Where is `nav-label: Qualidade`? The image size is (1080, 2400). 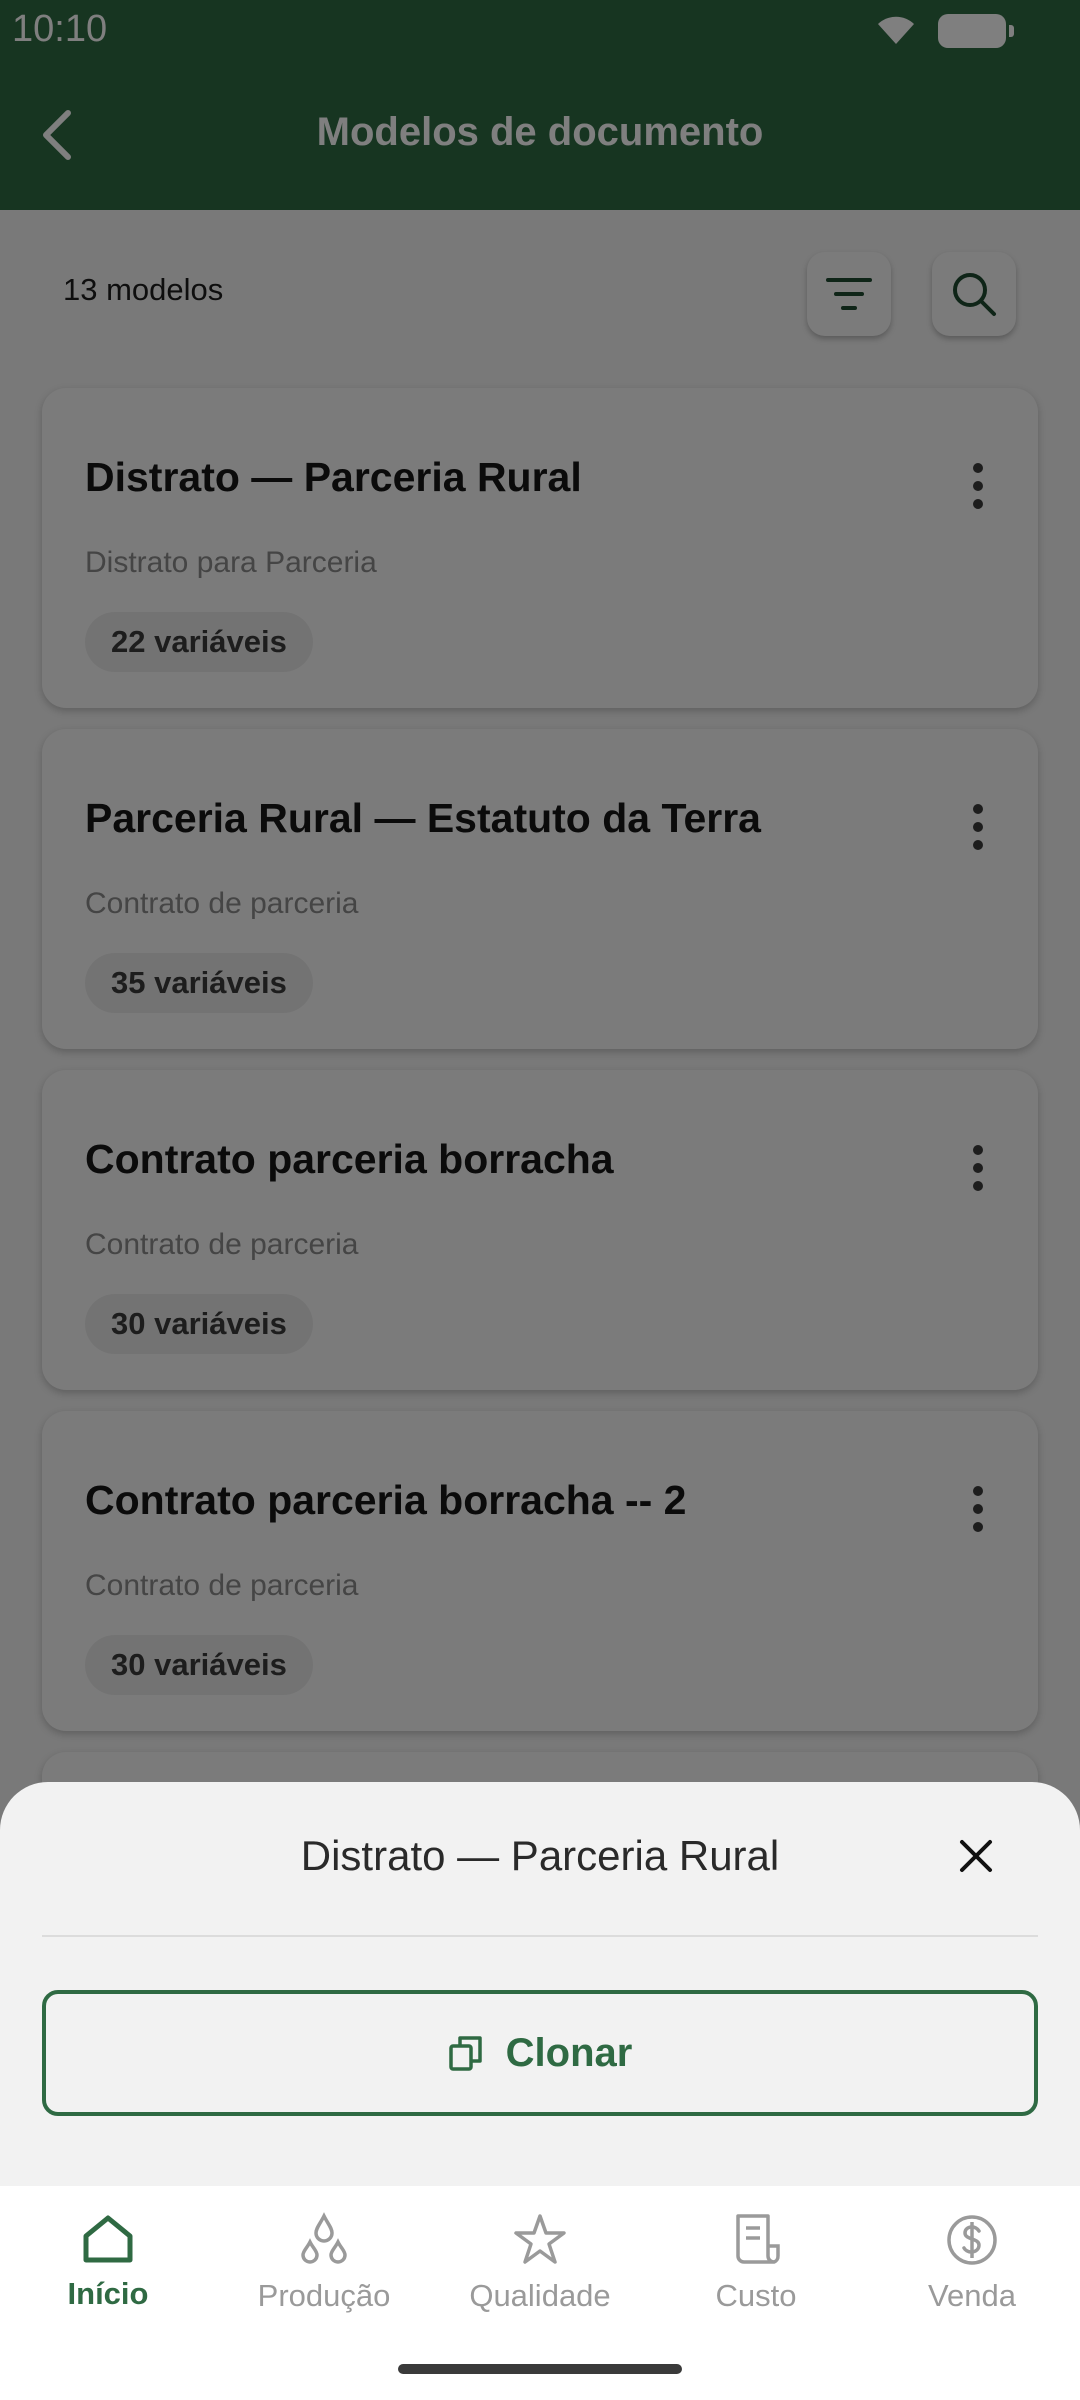 nav-label: Qualidade is located at coordinates (540, 2295).